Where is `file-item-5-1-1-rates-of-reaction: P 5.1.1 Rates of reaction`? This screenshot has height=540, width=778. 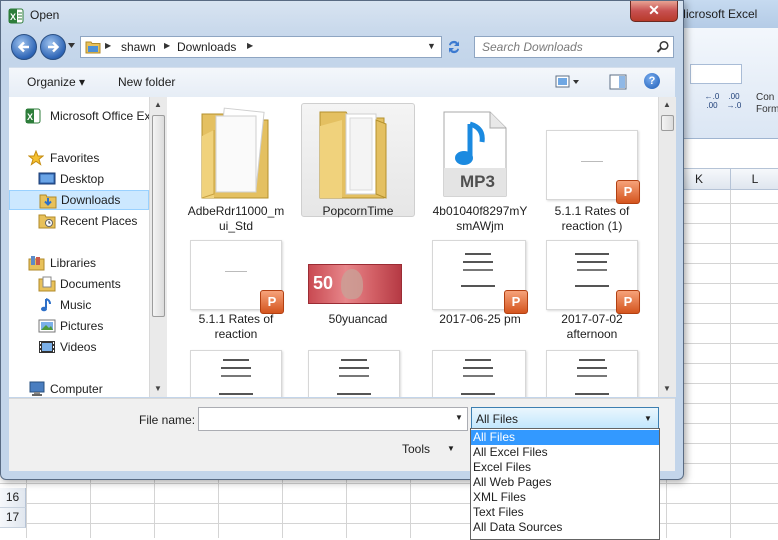 file-item-5-1-1-rates-of-reaction: P 5.1.1 Rates of reaction is located at coordinates (236, 294).